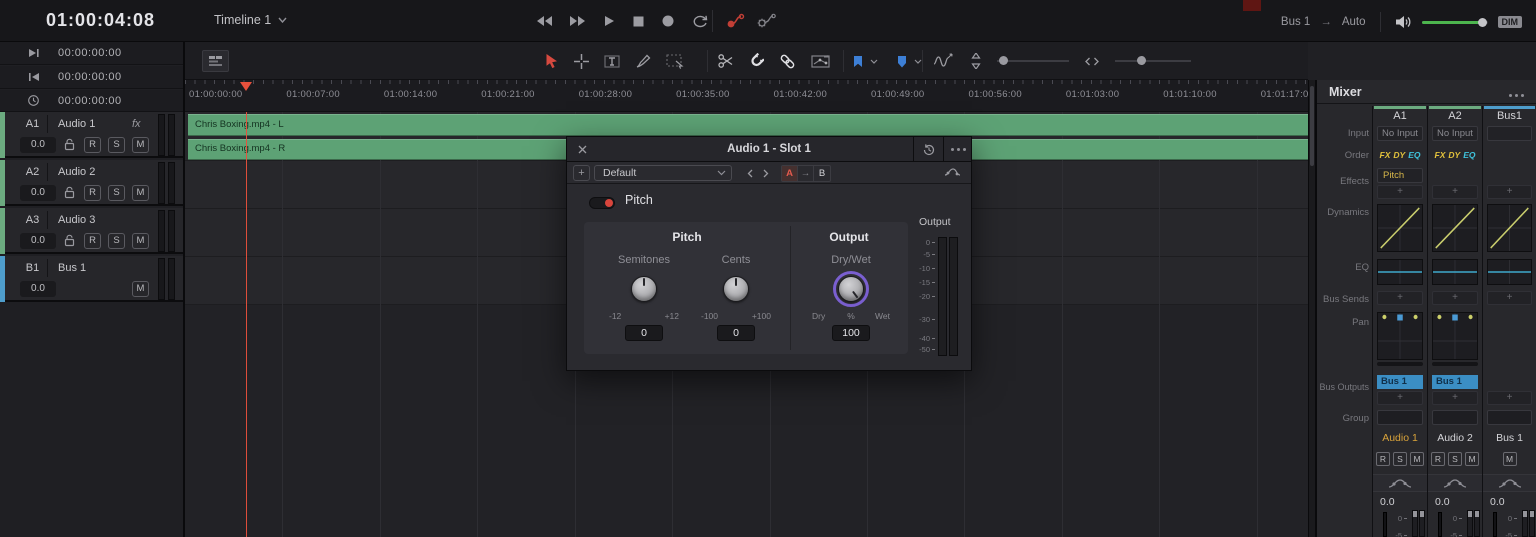 The image size is (1536, 537). I want to click on vertical-zoom-slider, so click(1033, 60).